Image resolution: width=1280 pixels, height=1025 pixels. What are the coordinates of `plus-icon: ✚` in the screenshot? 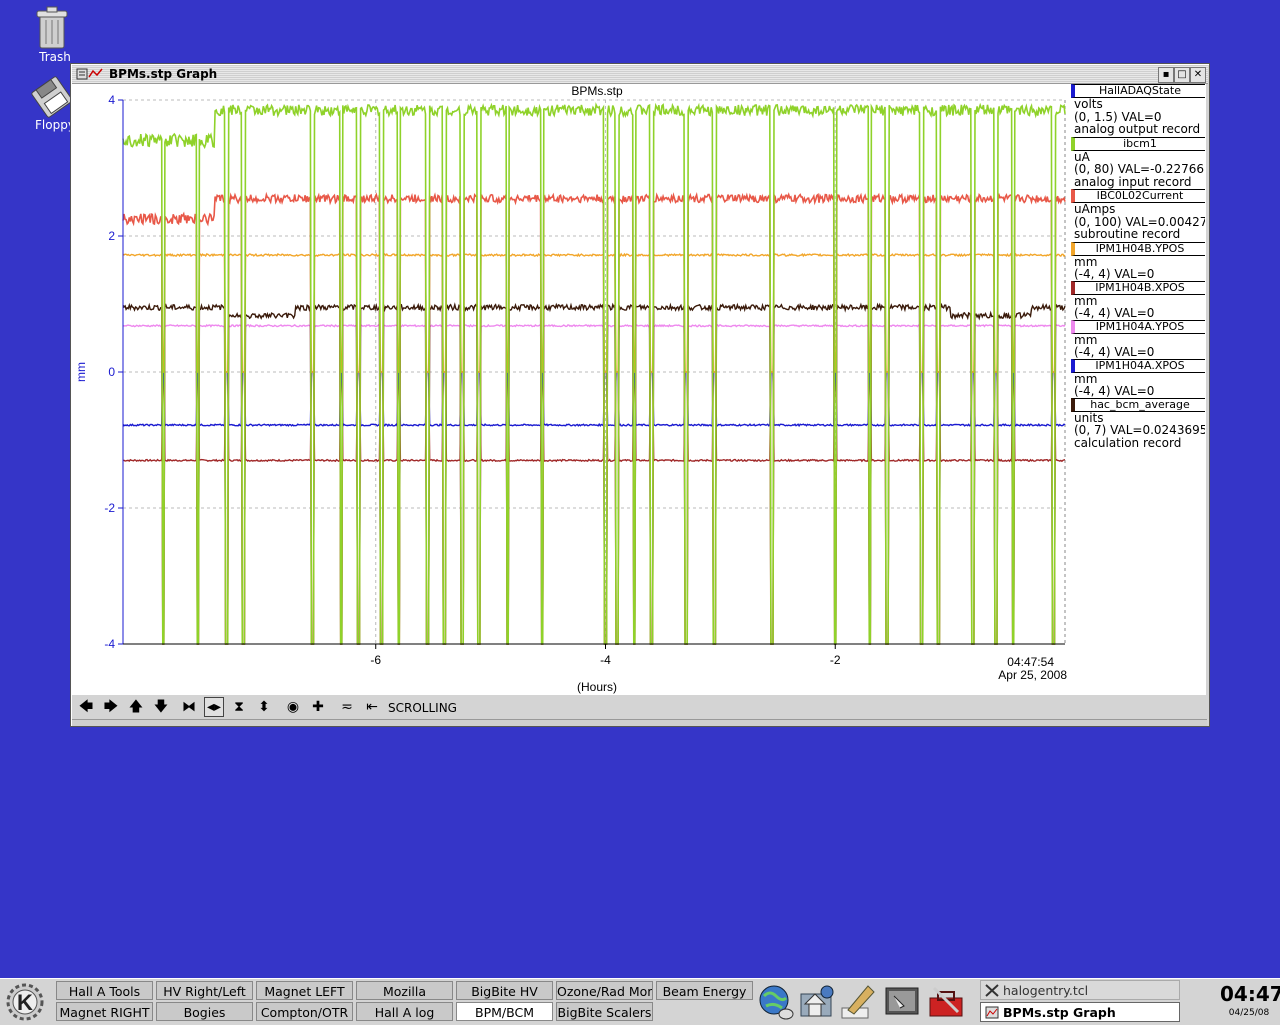 It's located at (318, 707).